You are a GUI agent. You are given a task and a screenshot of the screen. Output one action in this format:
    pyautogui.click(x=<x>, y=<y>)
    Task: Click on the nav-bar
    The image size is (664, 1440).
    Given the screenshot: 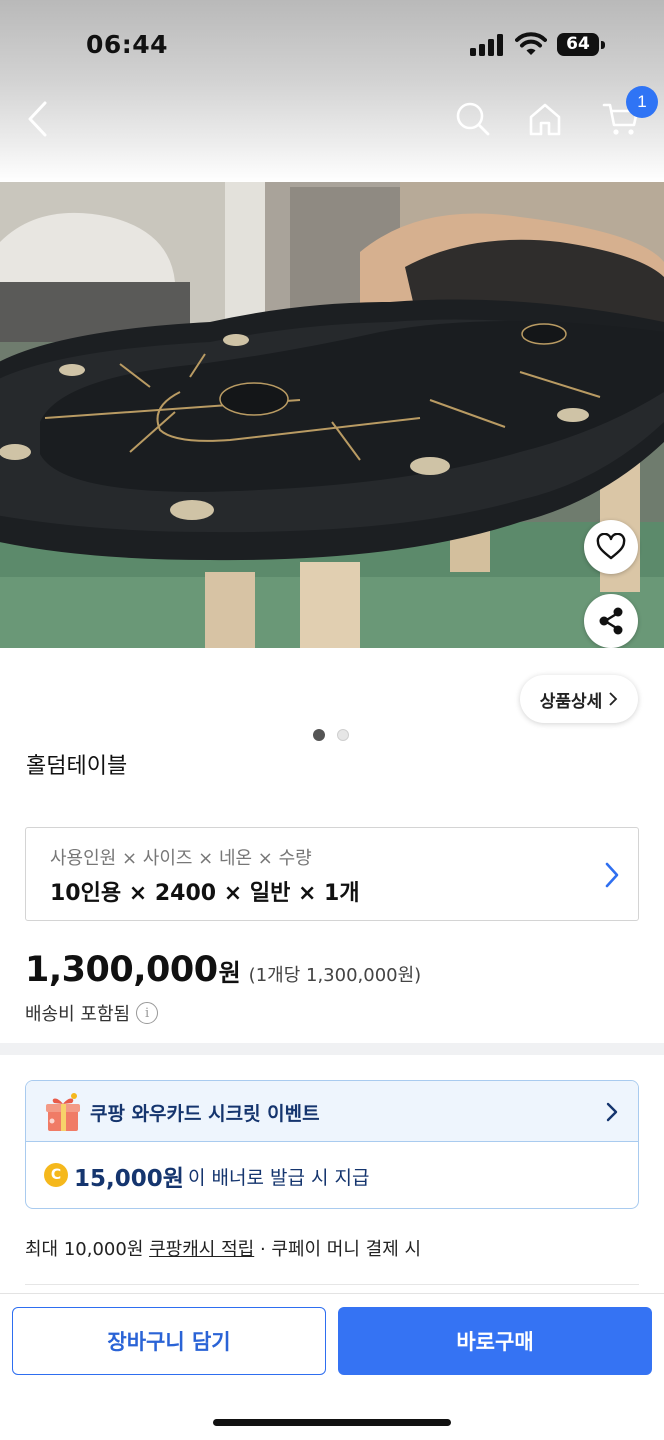 What is the action you would take?
    pyautogui.click(x=332, y=120)
    